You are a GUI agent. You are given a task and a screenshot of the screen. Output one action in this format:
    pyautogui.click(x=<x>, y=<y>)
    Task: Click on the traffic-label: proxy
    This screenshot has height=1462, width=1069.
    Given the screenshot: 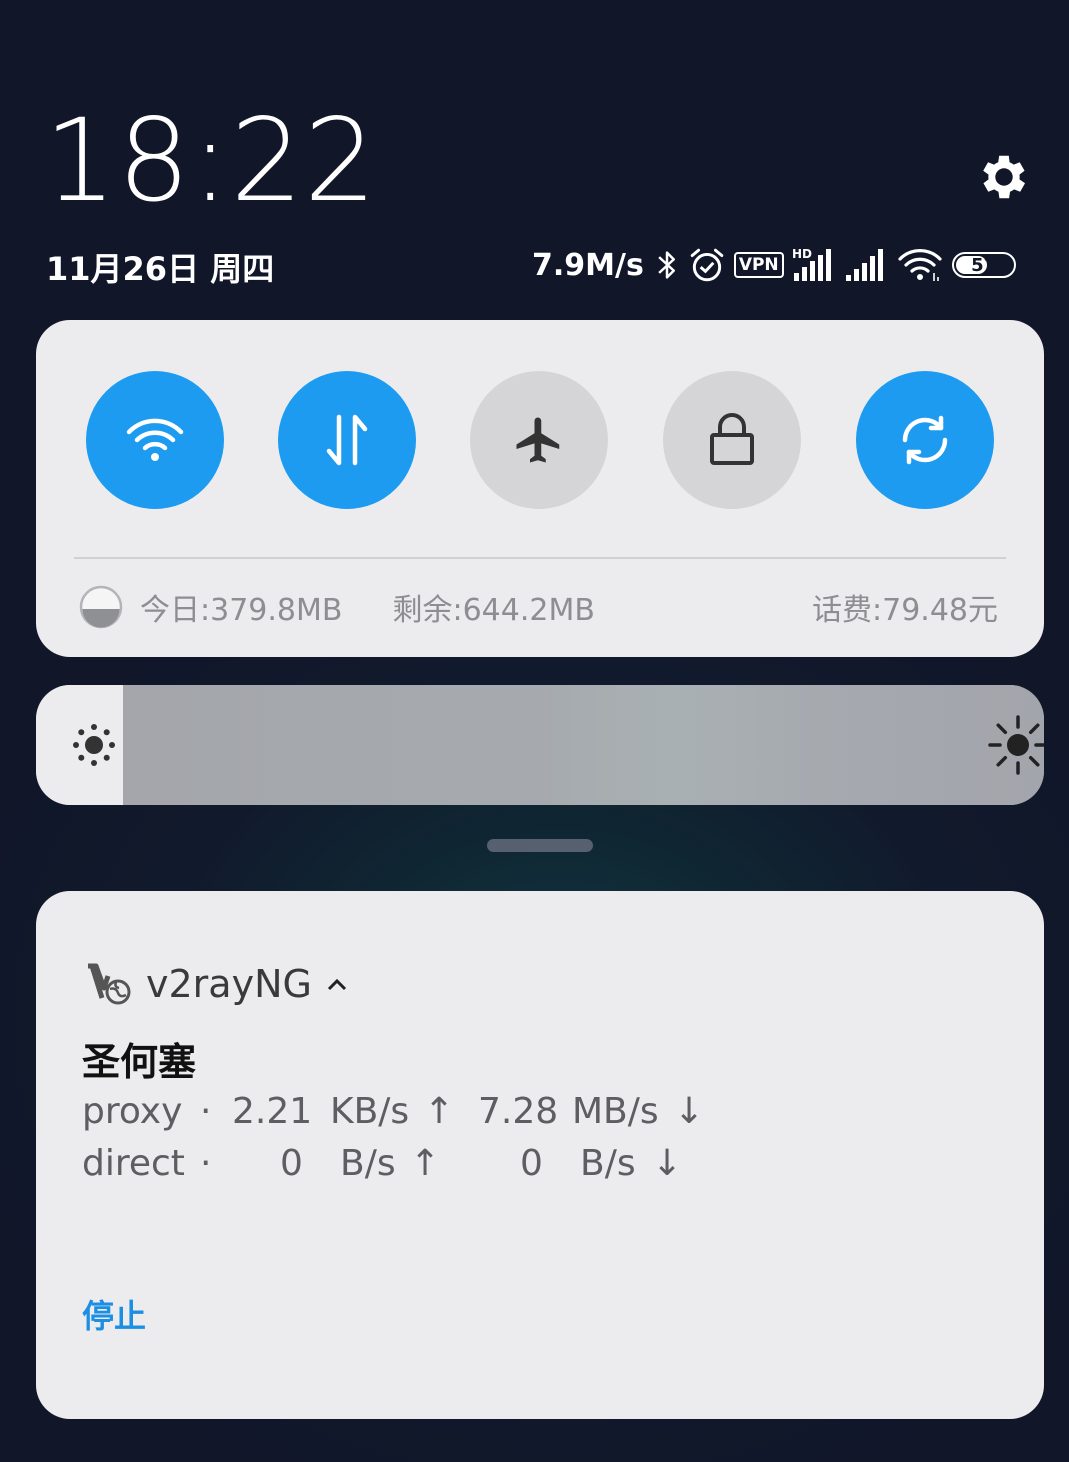 What is the action you would take?
    pyautogui.click(x=132, y=1111)
    